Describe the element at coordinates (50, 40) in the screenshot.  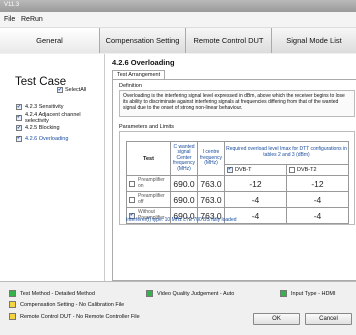
I see `tab-general: General` at that location.